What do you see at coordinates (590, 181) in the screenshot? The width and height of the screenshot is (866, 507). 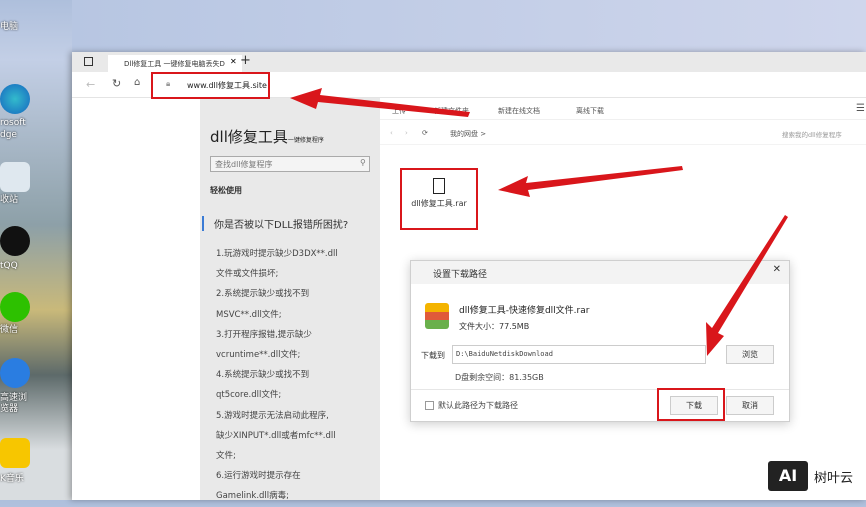 I see `arrow-to-file` at bounding box center [590, 181].